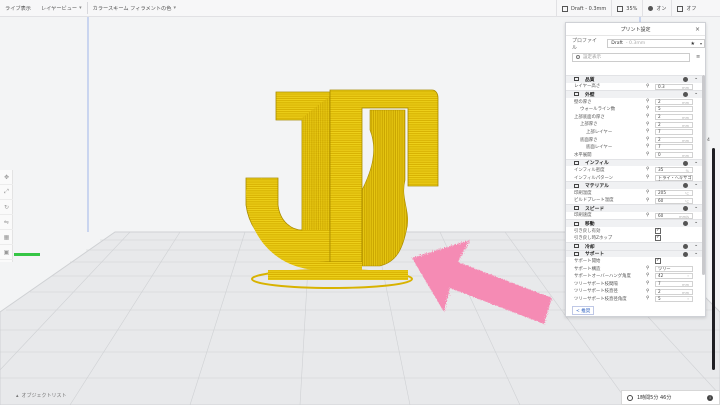 The image size is (720, 405). What do you see at coordinates (674, 200) in the screenshot?
I see `setting-value-field: 60 °C` at bounding box center [674, 200].